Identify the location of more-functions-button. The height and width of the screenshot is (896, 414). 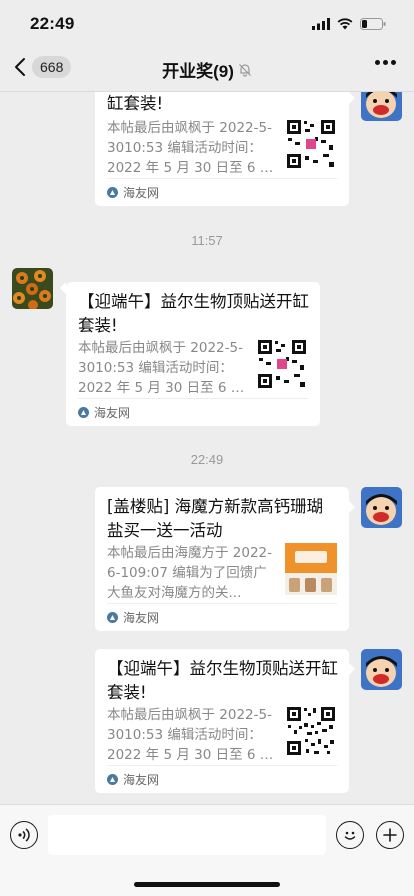
(390, 835).